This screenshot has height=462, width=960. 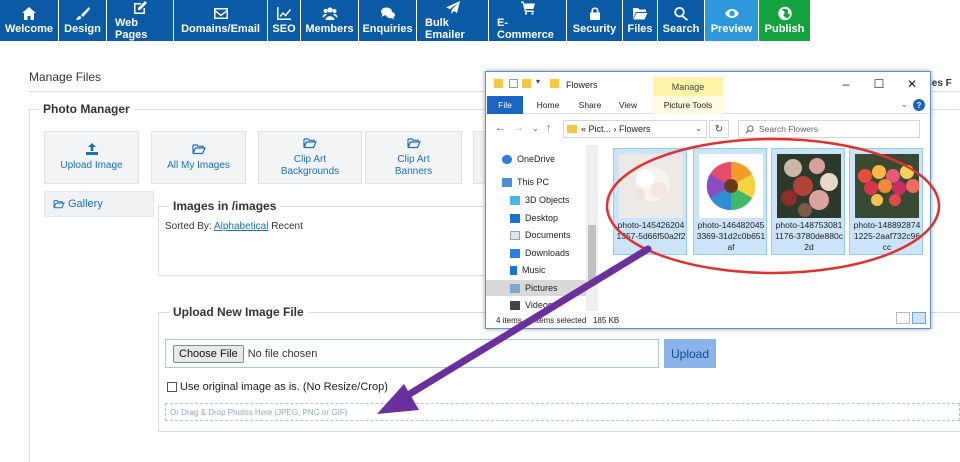 I want to click on forward-icon: →, so click(x=518, y=128).